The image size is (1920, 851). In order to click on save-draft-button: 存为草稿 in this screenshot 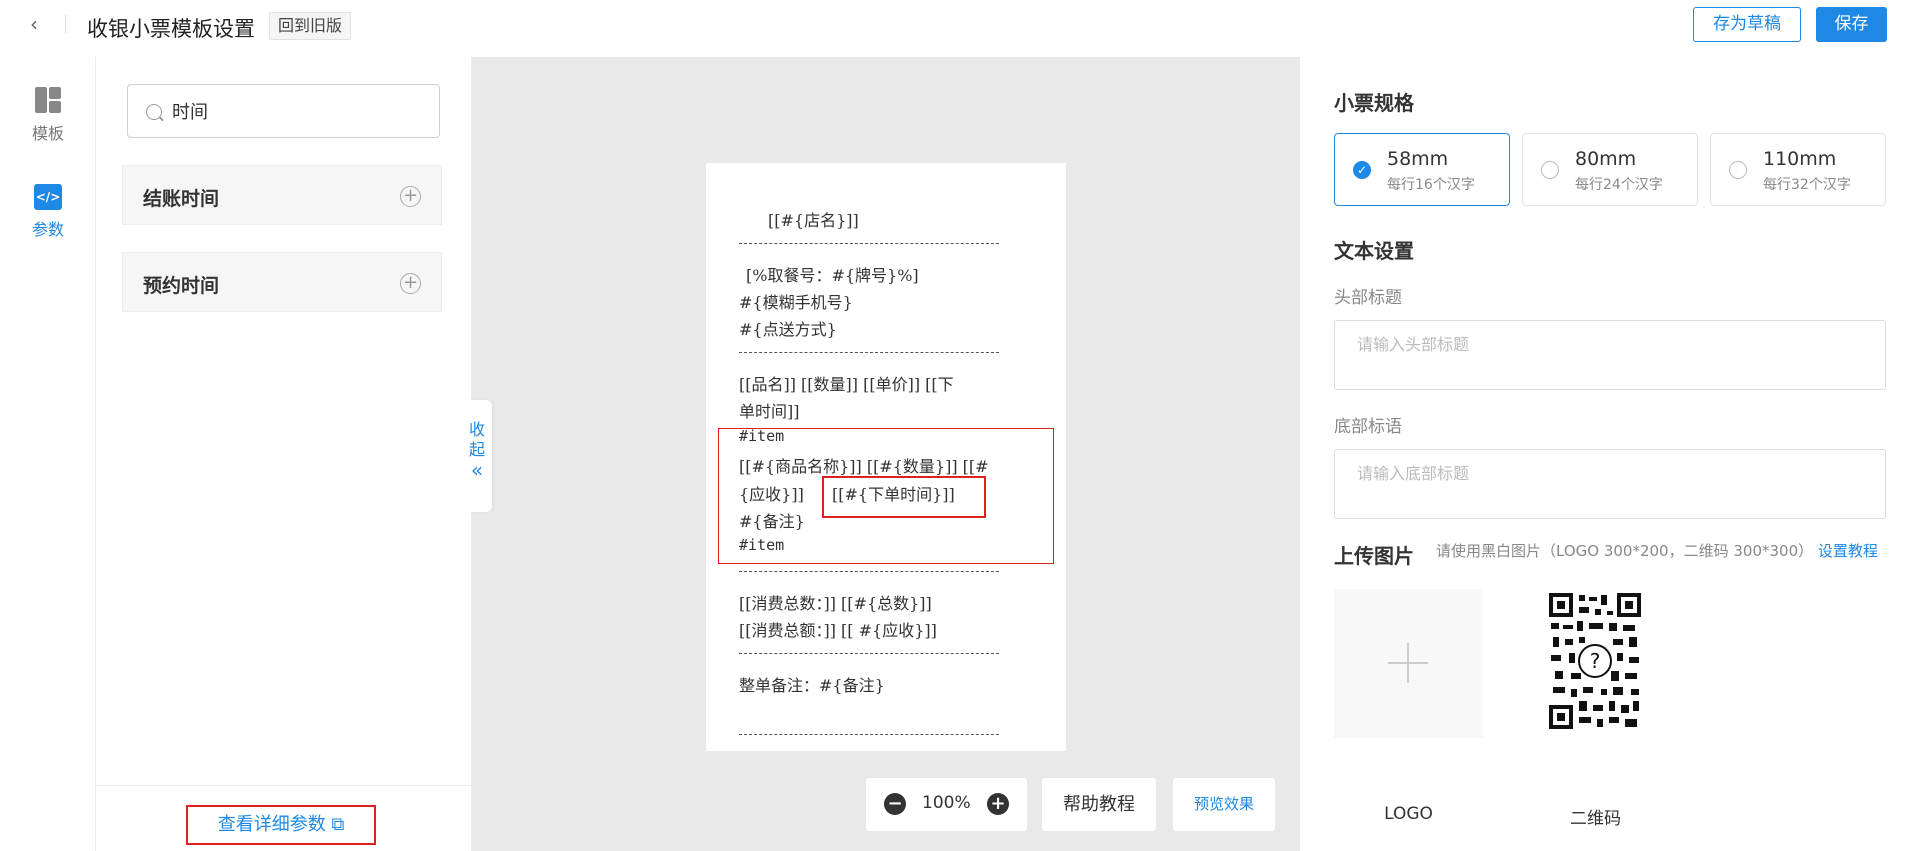, I will do `click(1747, 24)`.